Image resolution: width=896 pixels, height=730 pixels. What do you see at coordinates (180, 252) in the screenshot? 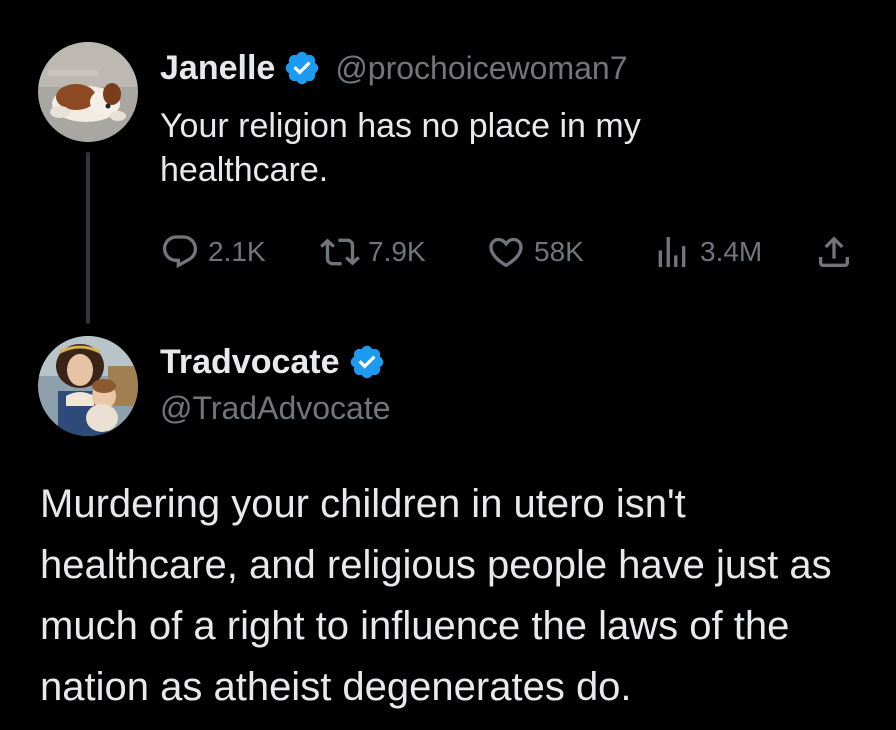
I see `reply-icon` at bounding box center [180, 252].